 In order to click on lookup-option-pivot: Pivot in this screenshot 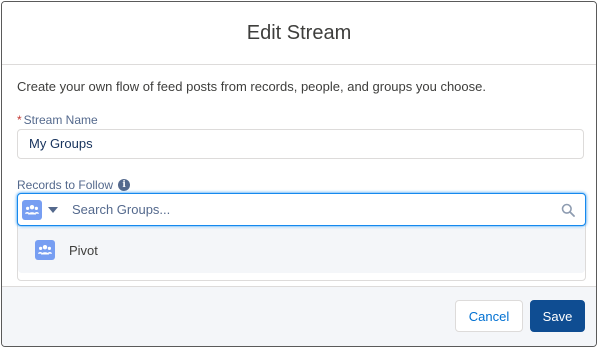, I will do `click(301, 250)`.